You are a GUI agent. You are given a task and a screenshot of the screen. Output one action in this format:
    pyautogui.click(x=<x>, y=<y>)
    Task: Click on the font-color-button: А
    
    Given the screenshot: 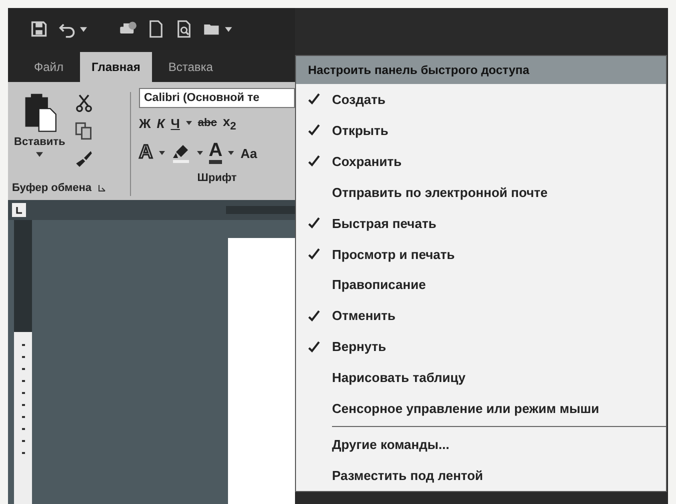 What is the action you would take?
    pyautogui.click(x=215, y=153)
    